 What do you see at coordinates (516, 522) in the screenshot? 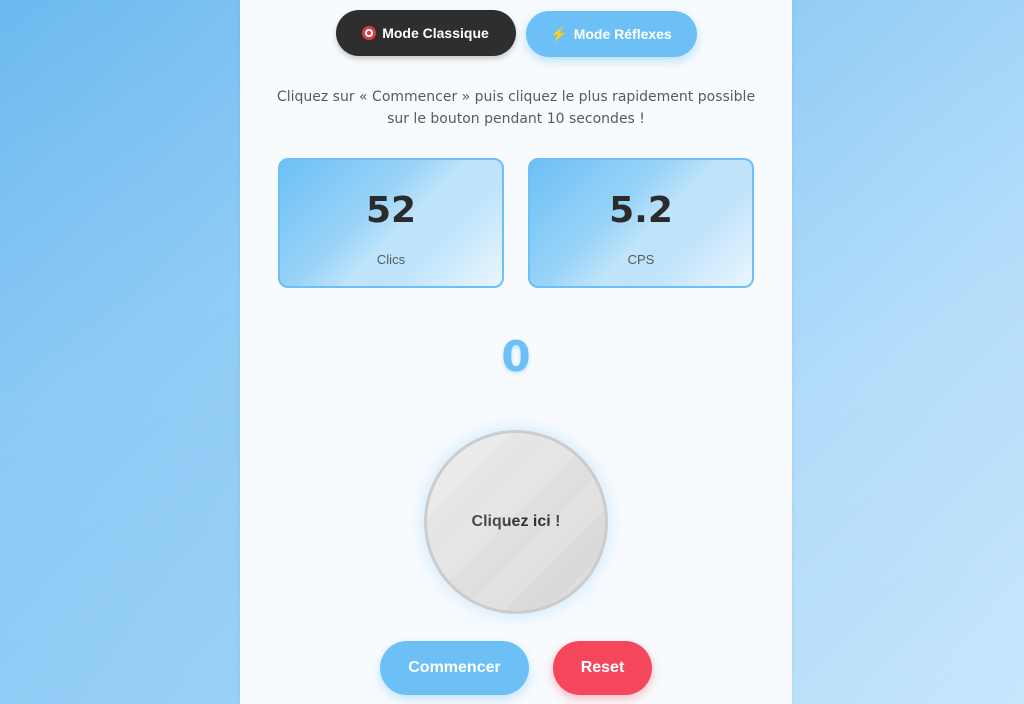
I see `click-target-button: Cliquez ici !` at bounding box center [516, 522].